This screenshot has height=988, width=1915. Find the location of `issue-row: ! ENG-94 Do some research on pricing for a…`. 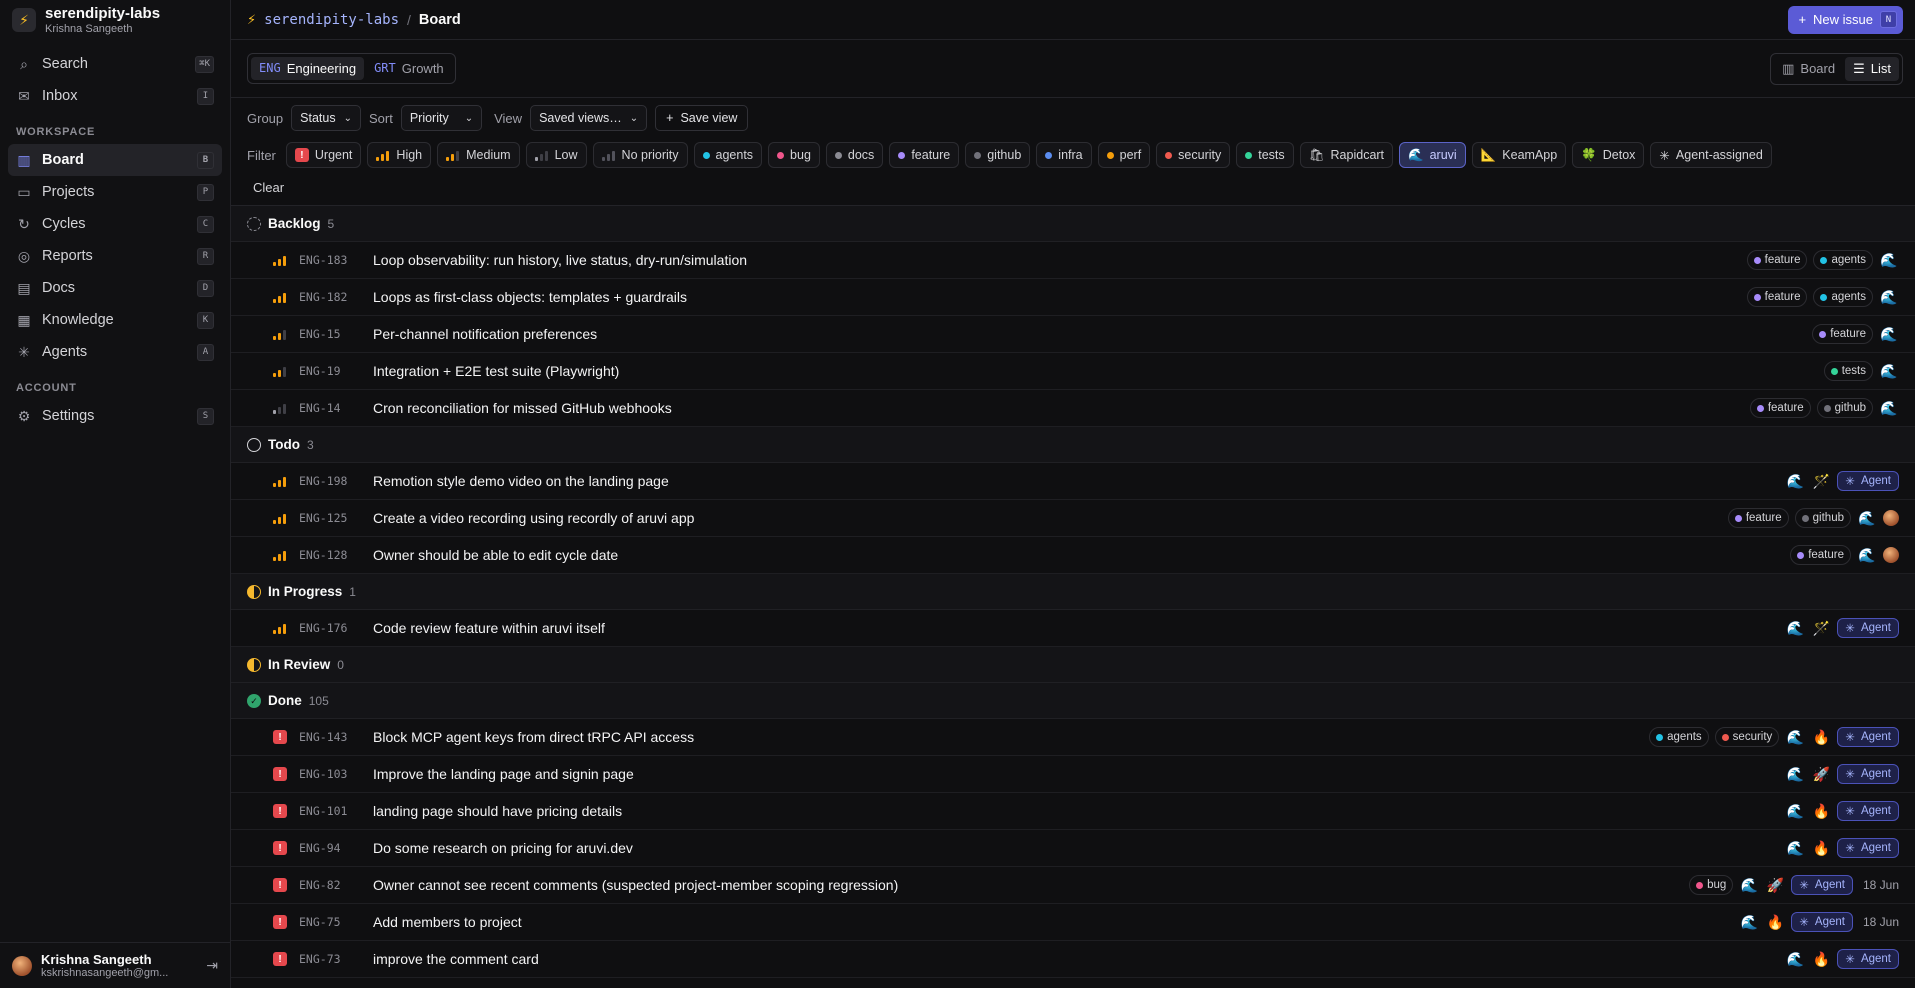

issue-row: ! ENG-94 Do some research on pricing for a… is located at coordinates (1073, 848).